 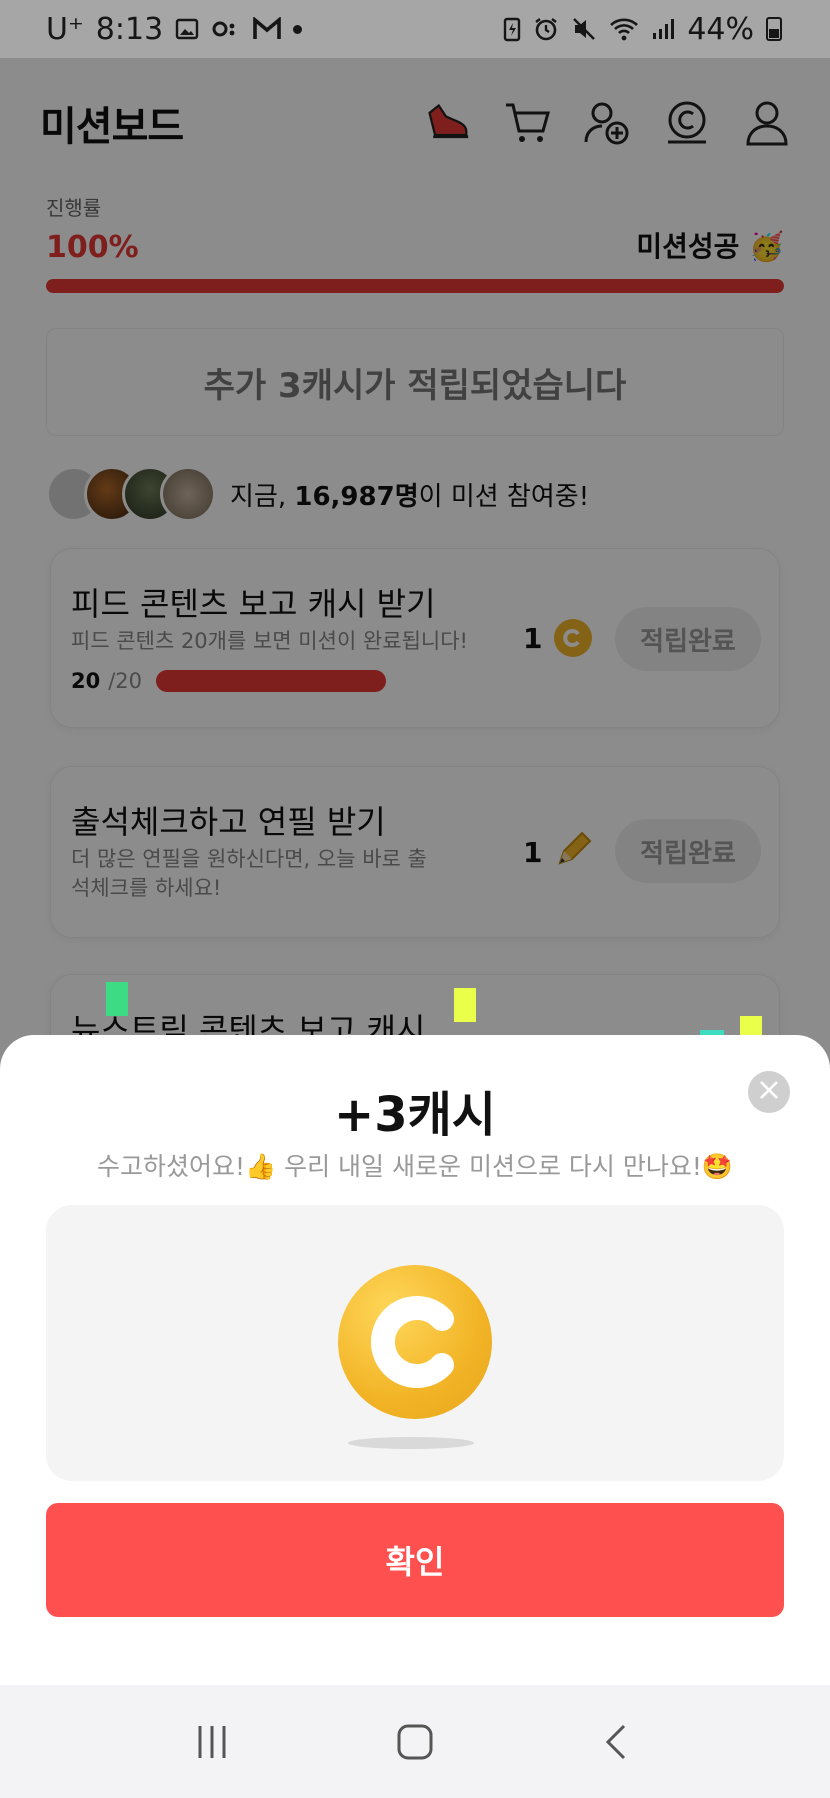 What do you see at coordinates (415, 1166) in the screenshot?
I see `sheet-subtitle: 수고하셨어요!👍 우리 내일 새로운 미션으로 다시 만나요!🤩` at bounding box center [415, 1166].